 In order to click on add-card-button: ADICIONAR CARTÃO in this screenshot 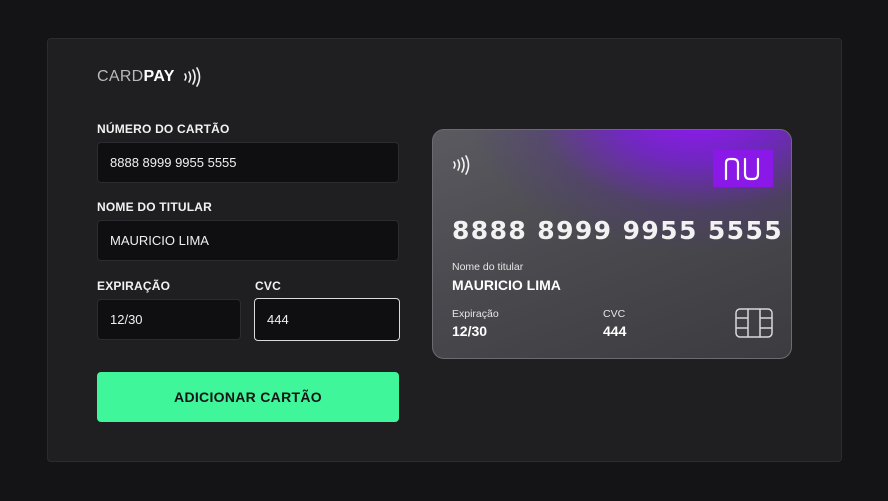, I will do `click(248, 397)`.